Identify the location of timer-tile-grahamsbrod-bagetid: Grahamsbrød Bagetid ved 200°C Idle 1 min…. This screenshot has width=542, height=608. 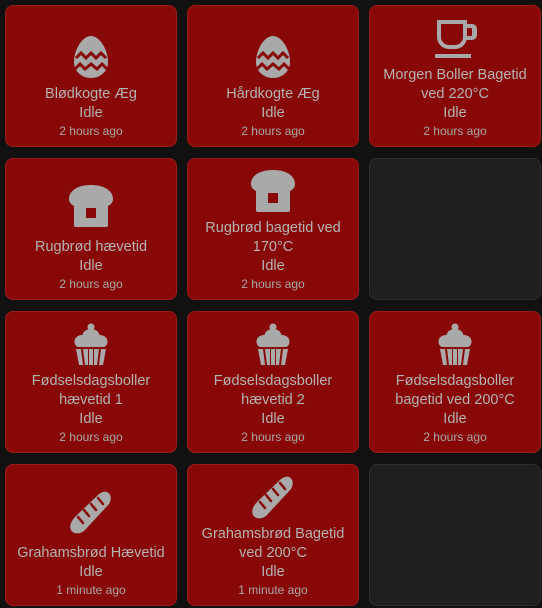
(273, 535).